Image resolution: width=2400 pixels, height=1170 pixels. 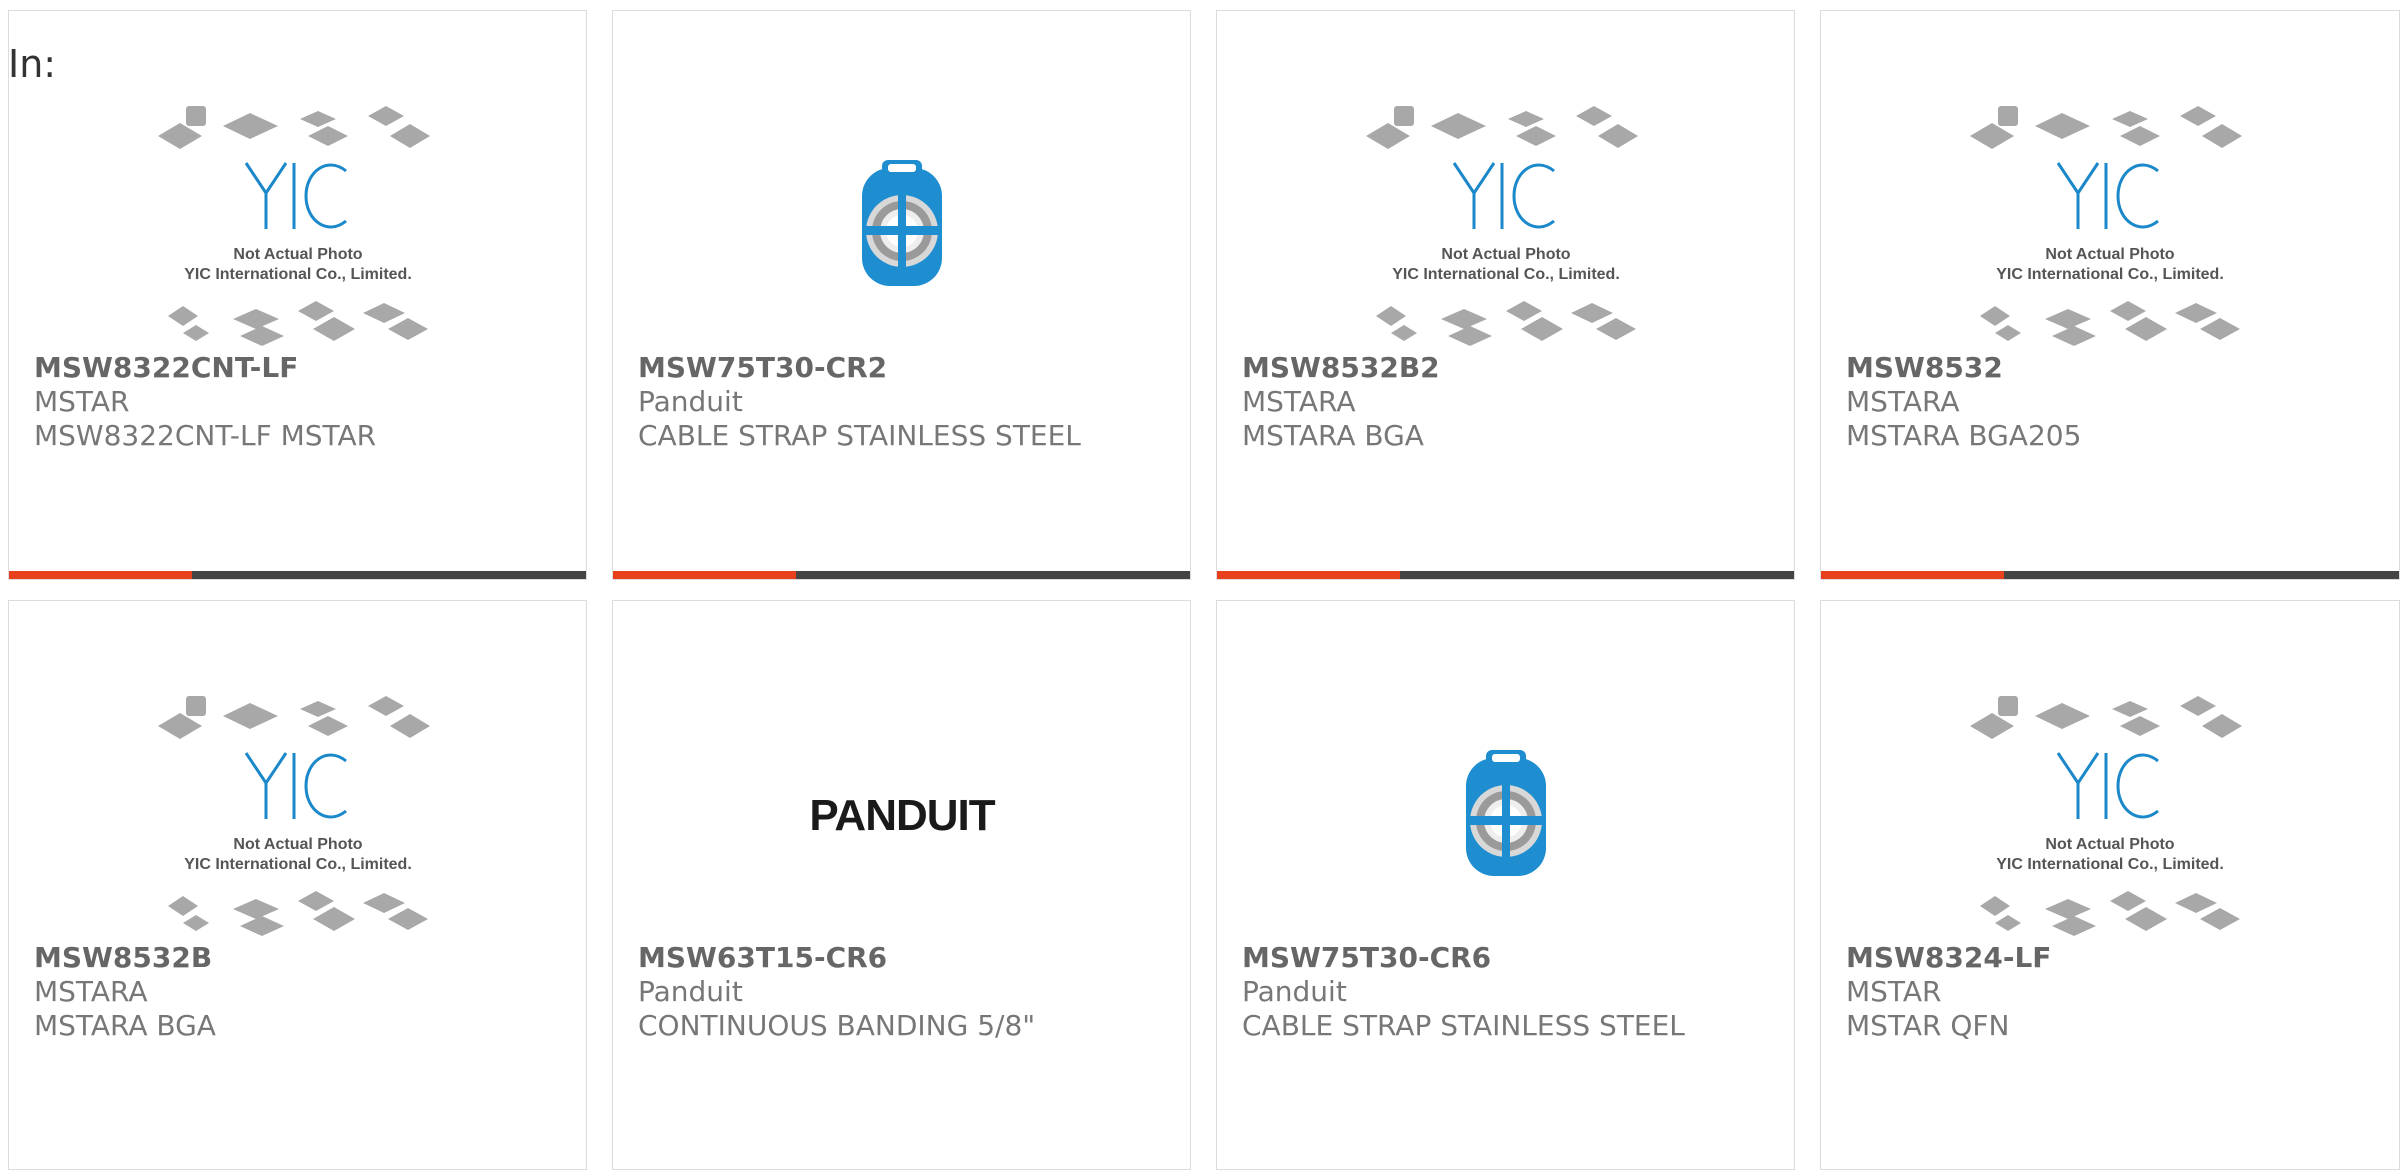 What do you see at coordinates (837, 1025) in the screenshot?
I see `product-description: CONTINUOUS BANDING 5/8"` at bounding box center [837, 1025].